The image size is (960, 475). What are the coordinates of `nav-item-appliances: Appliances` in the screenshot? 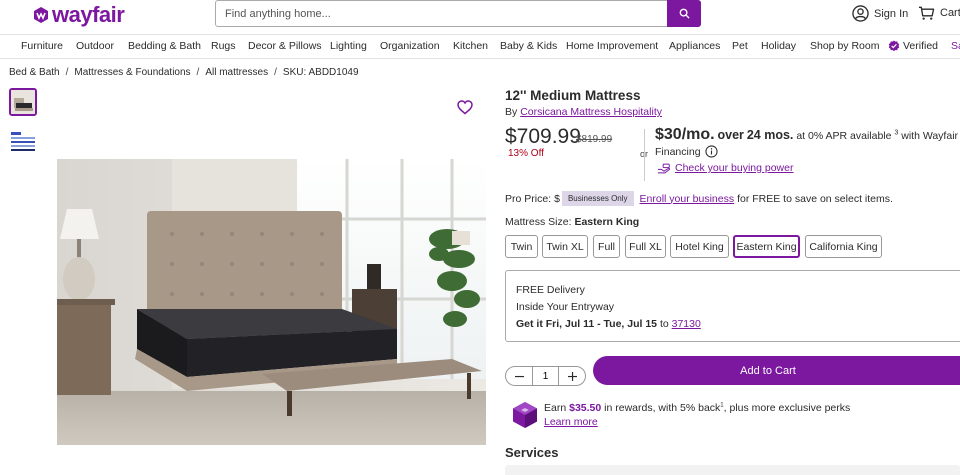 It's located at (694, 46).